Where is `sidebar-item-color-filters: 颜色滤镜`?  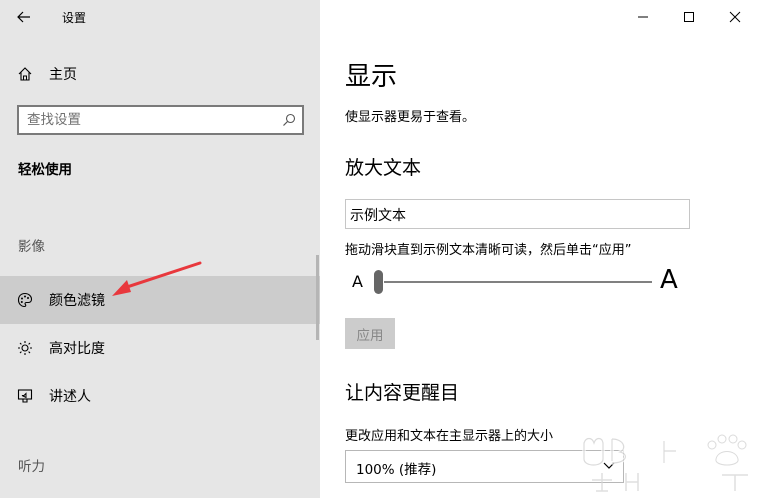 sidebar-item-color-filters: 颜色滤镜 is located at coordinates (160, 300).